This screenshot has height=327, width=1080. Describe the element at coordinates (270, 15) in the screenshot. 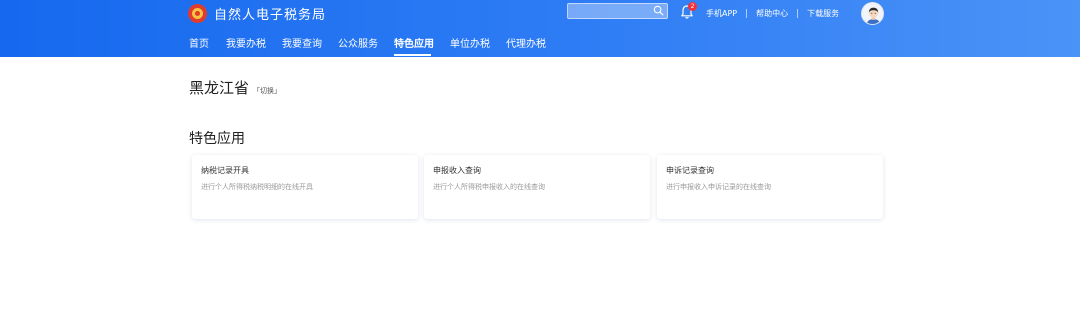

I see `brand-name: 自然人电子税务局` at that location.